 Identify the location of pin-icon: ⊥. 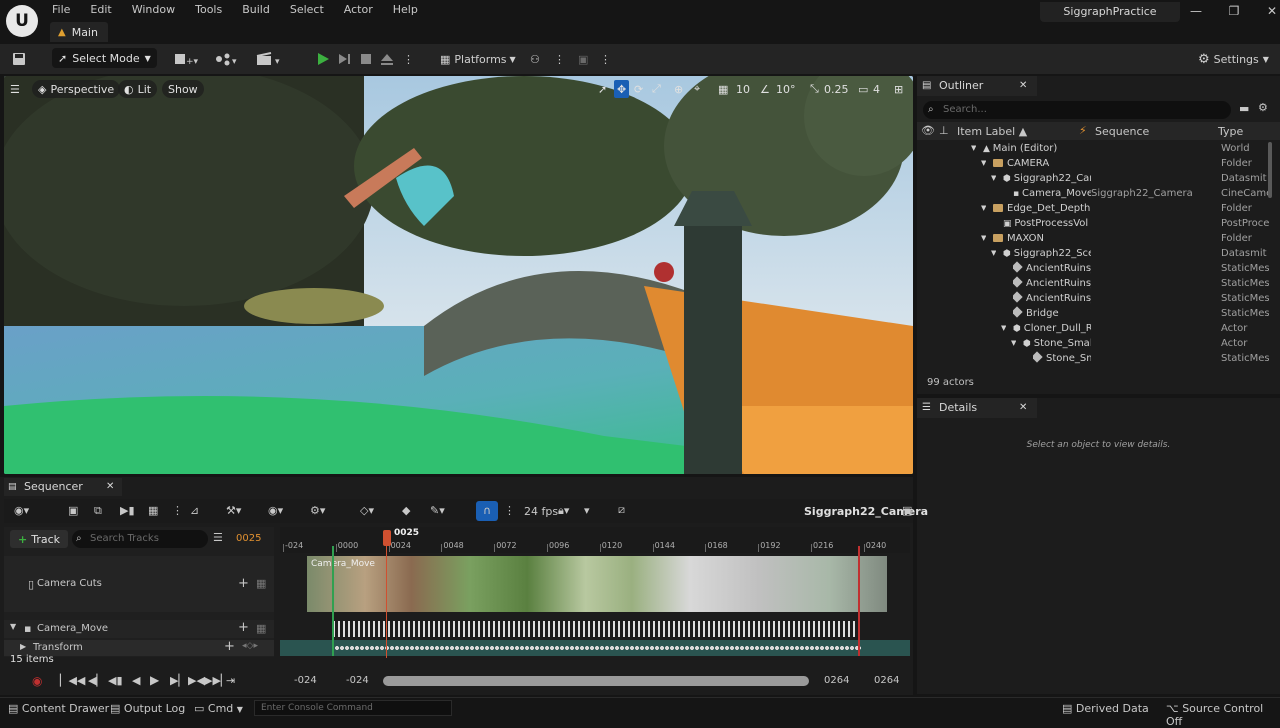
(944, 130).